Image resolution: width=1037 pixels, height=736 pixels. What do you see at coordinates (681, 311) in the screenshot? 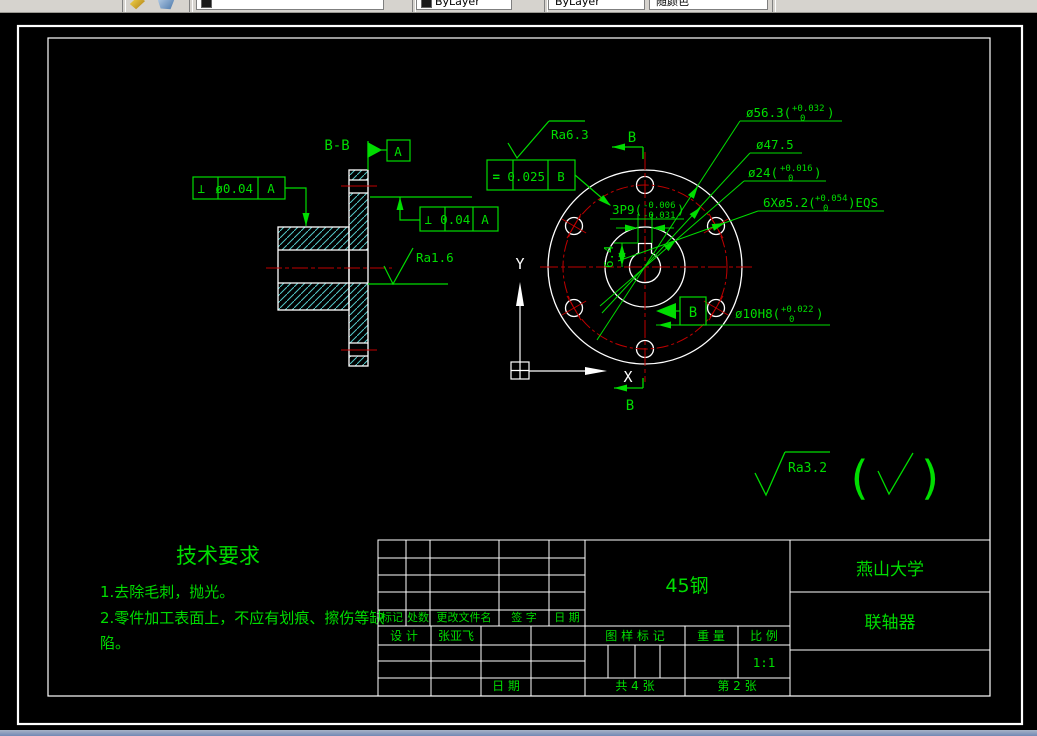
I see `datum-b-flag` at bounding box center [681, 311].